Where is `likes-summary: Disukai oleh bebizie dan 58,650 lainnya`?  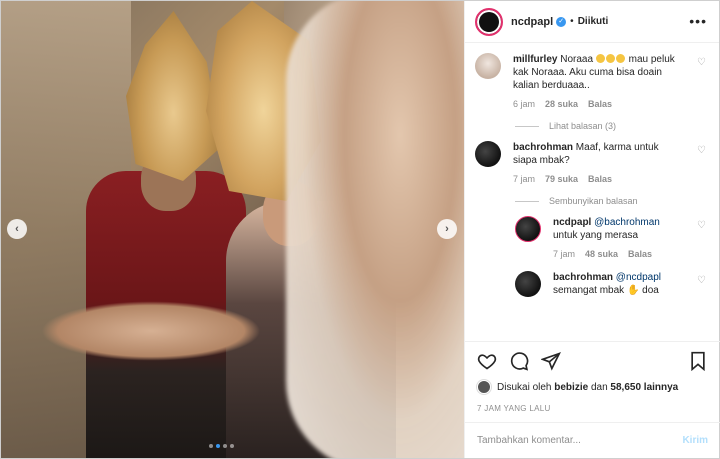
likes-summary: Disukai oleh bebizie dan 58,650 lainnya is located at coordinates (592, 387).